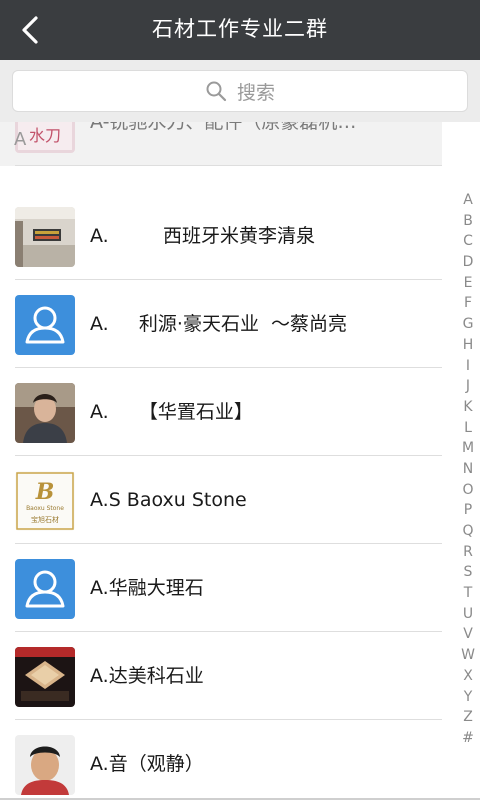 This screenshot has width=480, height=800. What do you see at coordinates (468, 593) in the screenshot?
I see `index-letter: T` at bounding box center [468, 593].